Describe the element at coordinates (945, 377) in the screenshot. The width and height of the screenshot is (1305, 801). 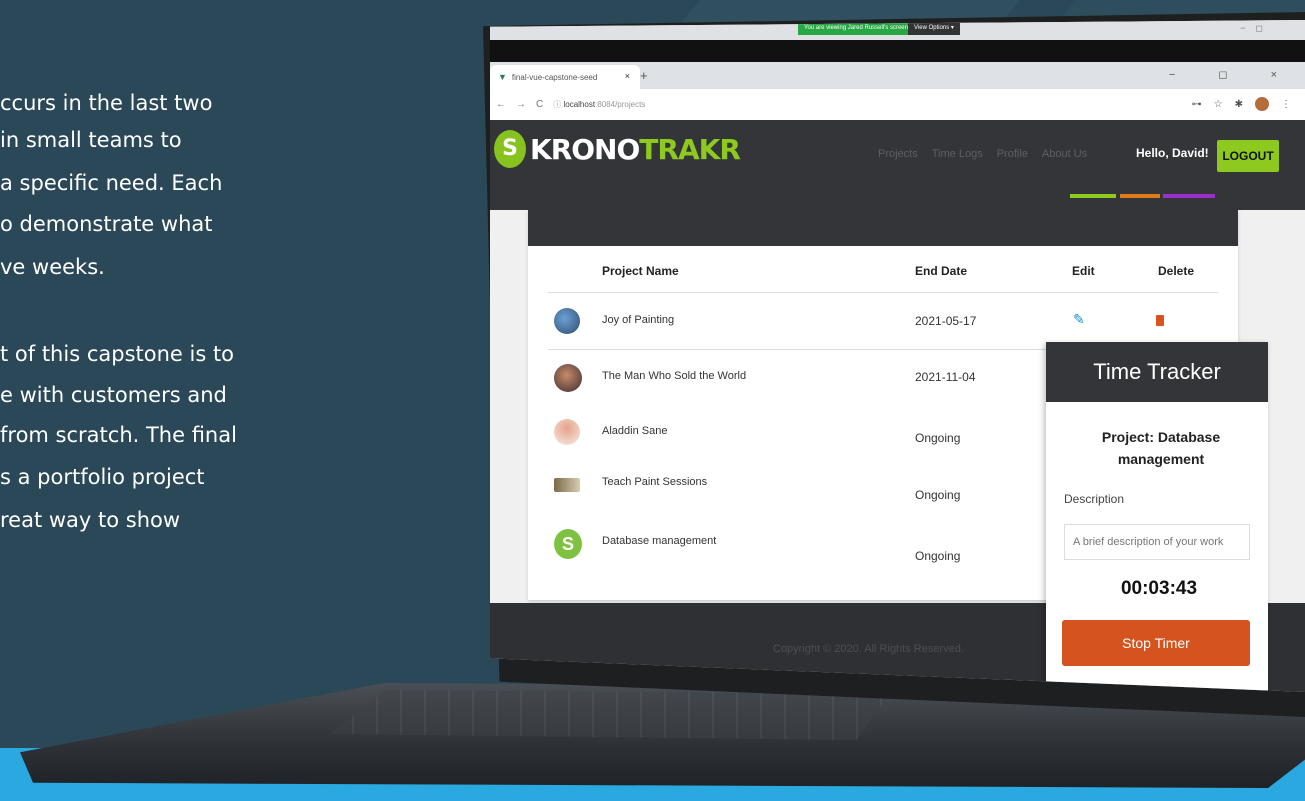
I see `project-end-date: 2021-11-04` at that location.